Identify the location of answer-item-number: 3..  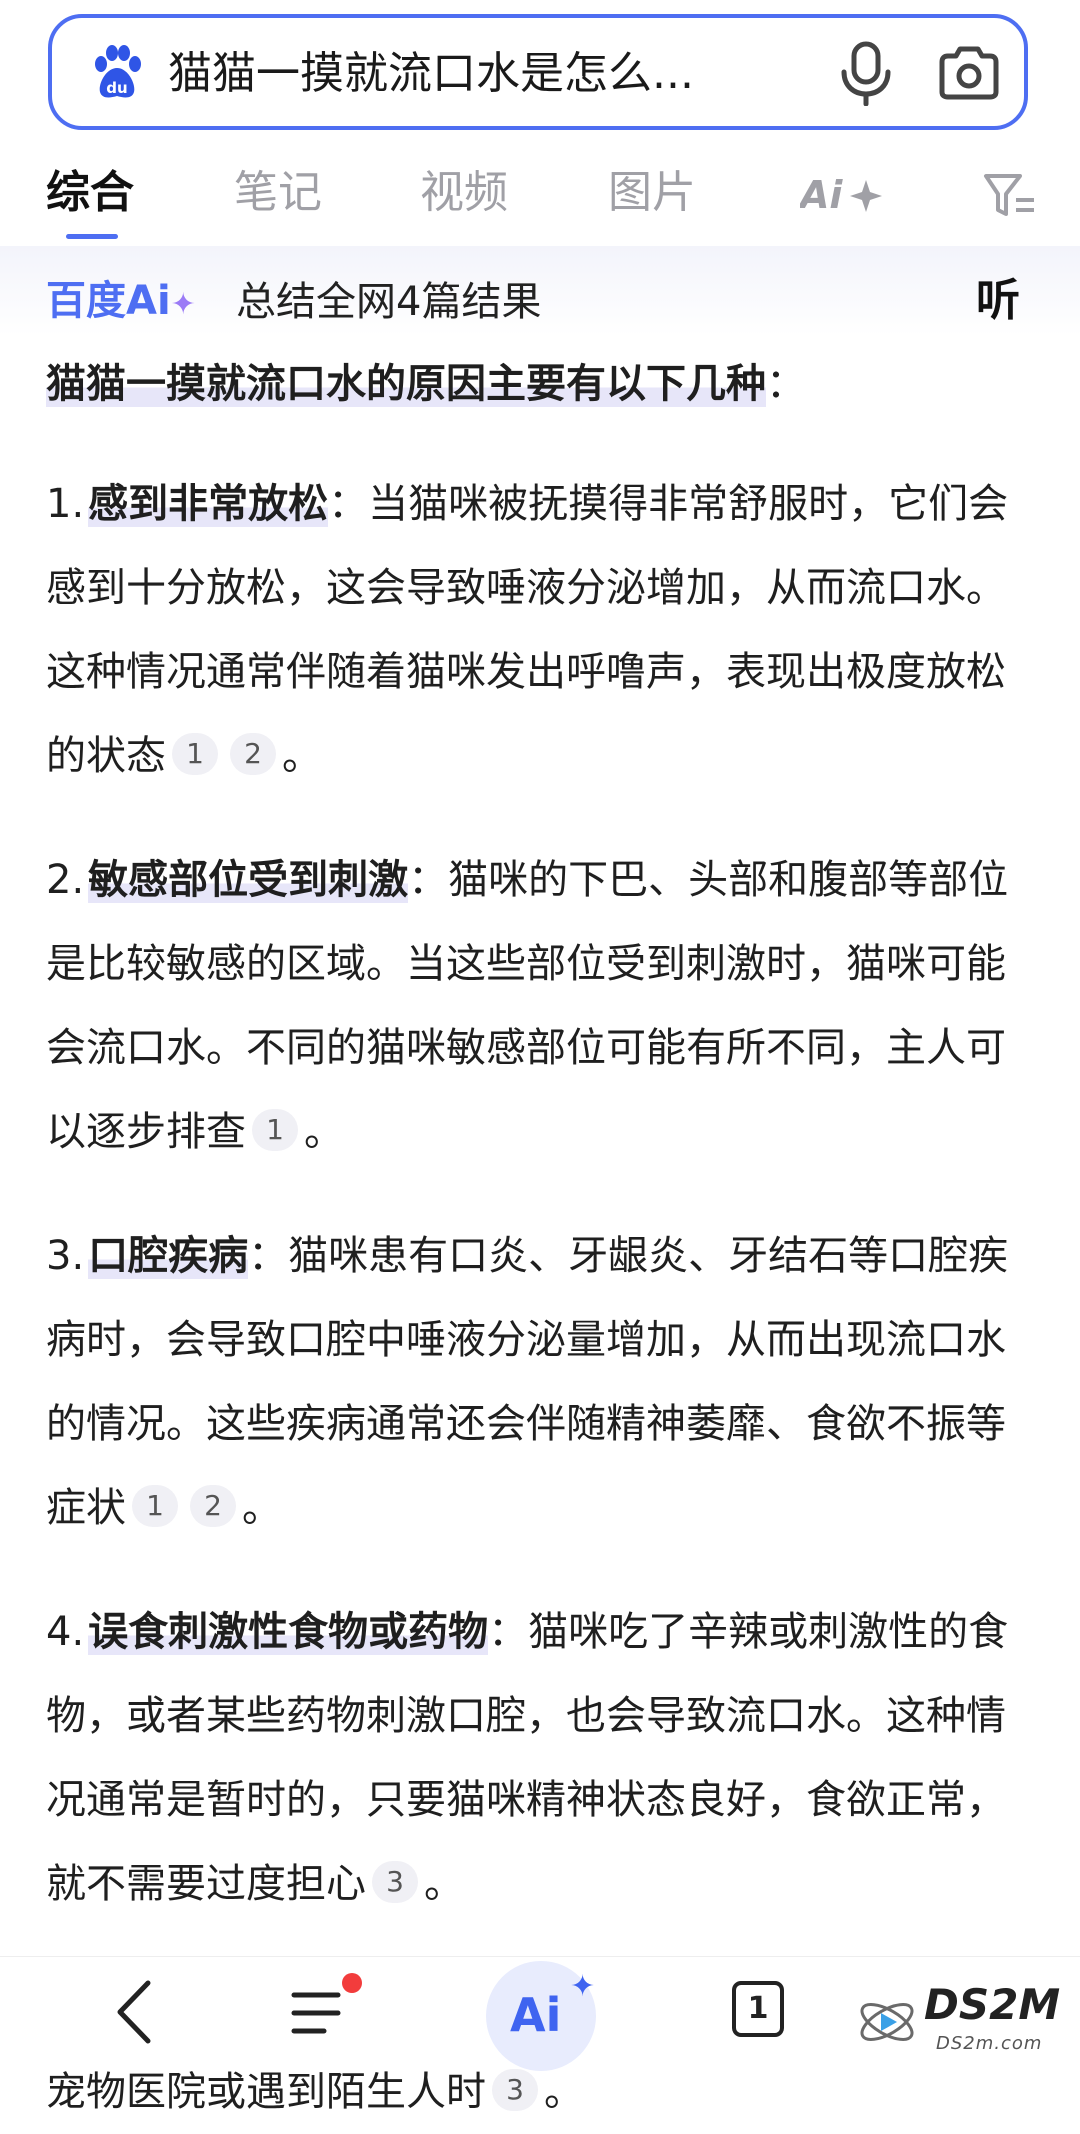
(65, 1256).